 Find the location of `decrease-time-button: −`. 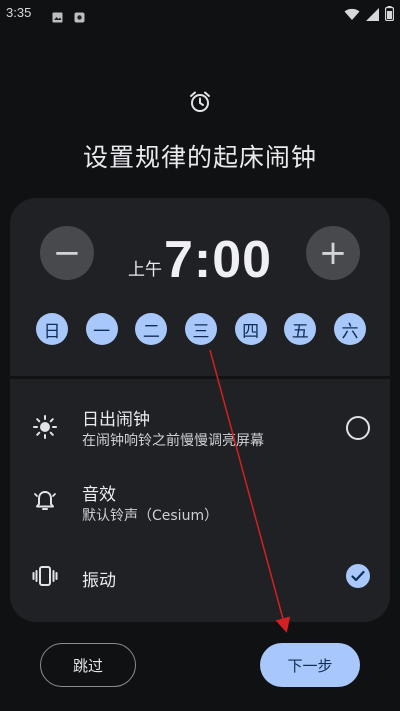

decrease-time-button: − is located at coordinates (67, 253).